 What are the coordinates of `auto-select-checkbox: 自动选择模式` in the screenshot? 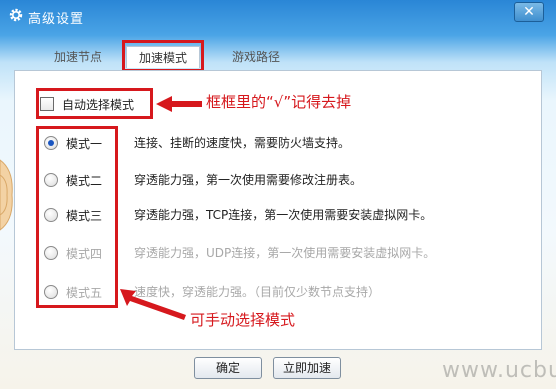 It's located at (87, 104).